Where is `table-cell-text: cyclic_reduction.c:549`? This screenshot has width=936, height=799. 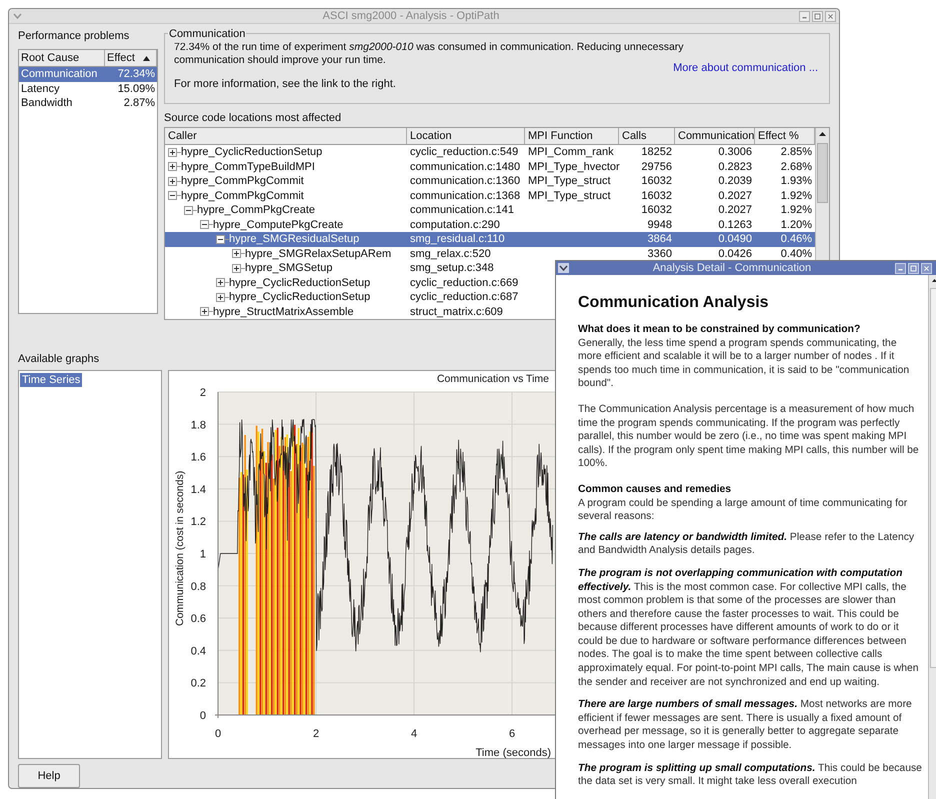
table-cell-text: cyclic_reduction.c:549 is located at coordinates (464, 152).